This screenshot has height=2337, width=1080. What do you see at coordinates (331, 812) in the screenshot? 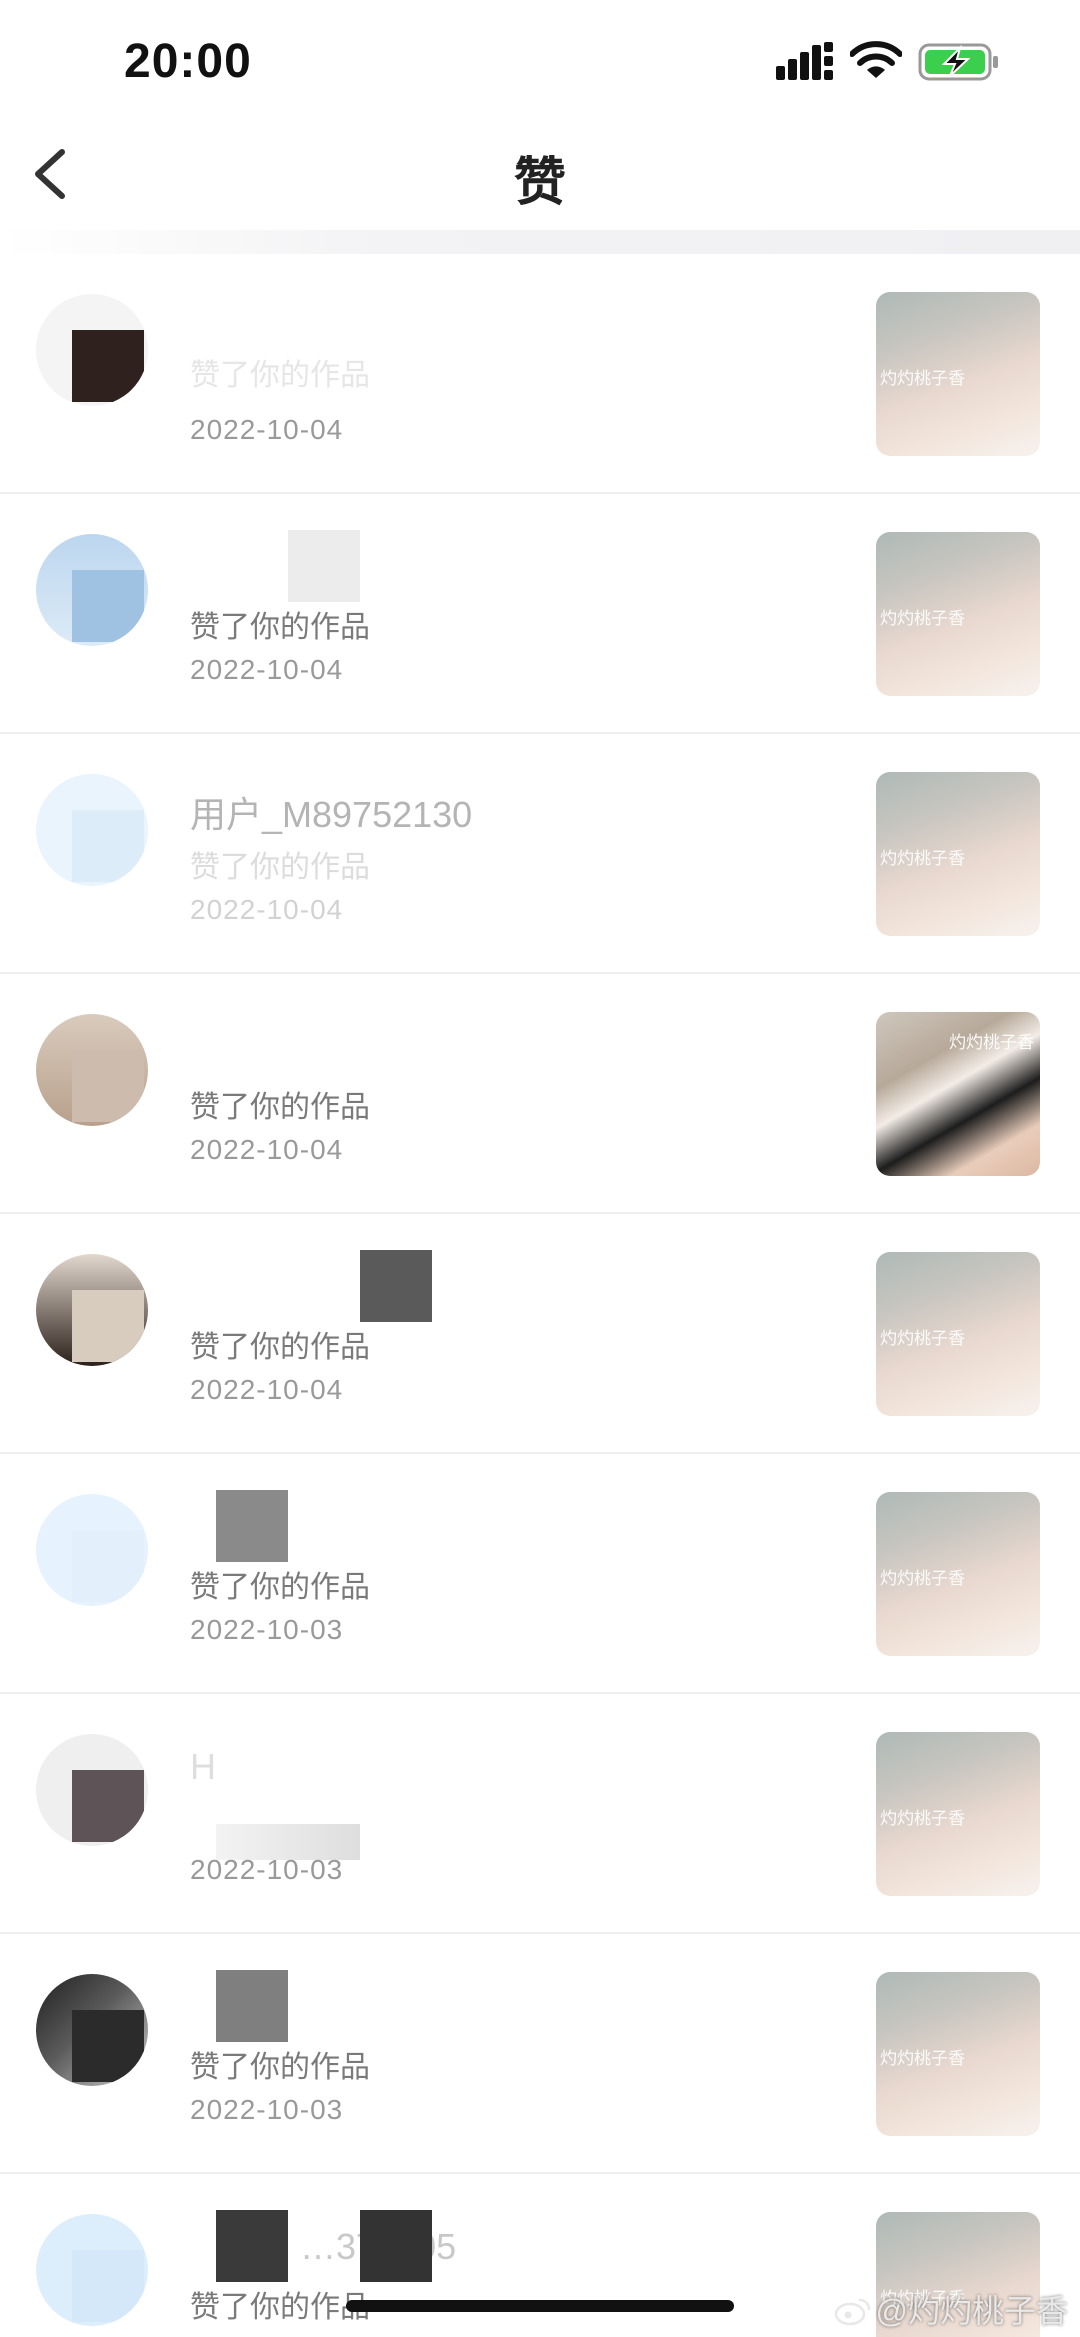
I see `user-name: 用户_M89752130` at bounding box center [331, 812].